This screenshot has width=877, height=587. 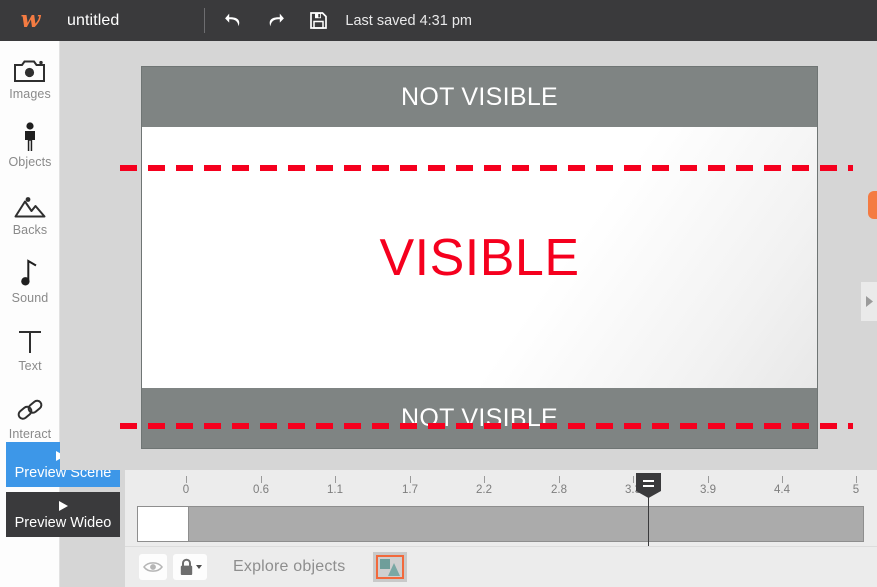 I want to click on preview-video-button: Preview Wideo, so click(x=63, y=514).